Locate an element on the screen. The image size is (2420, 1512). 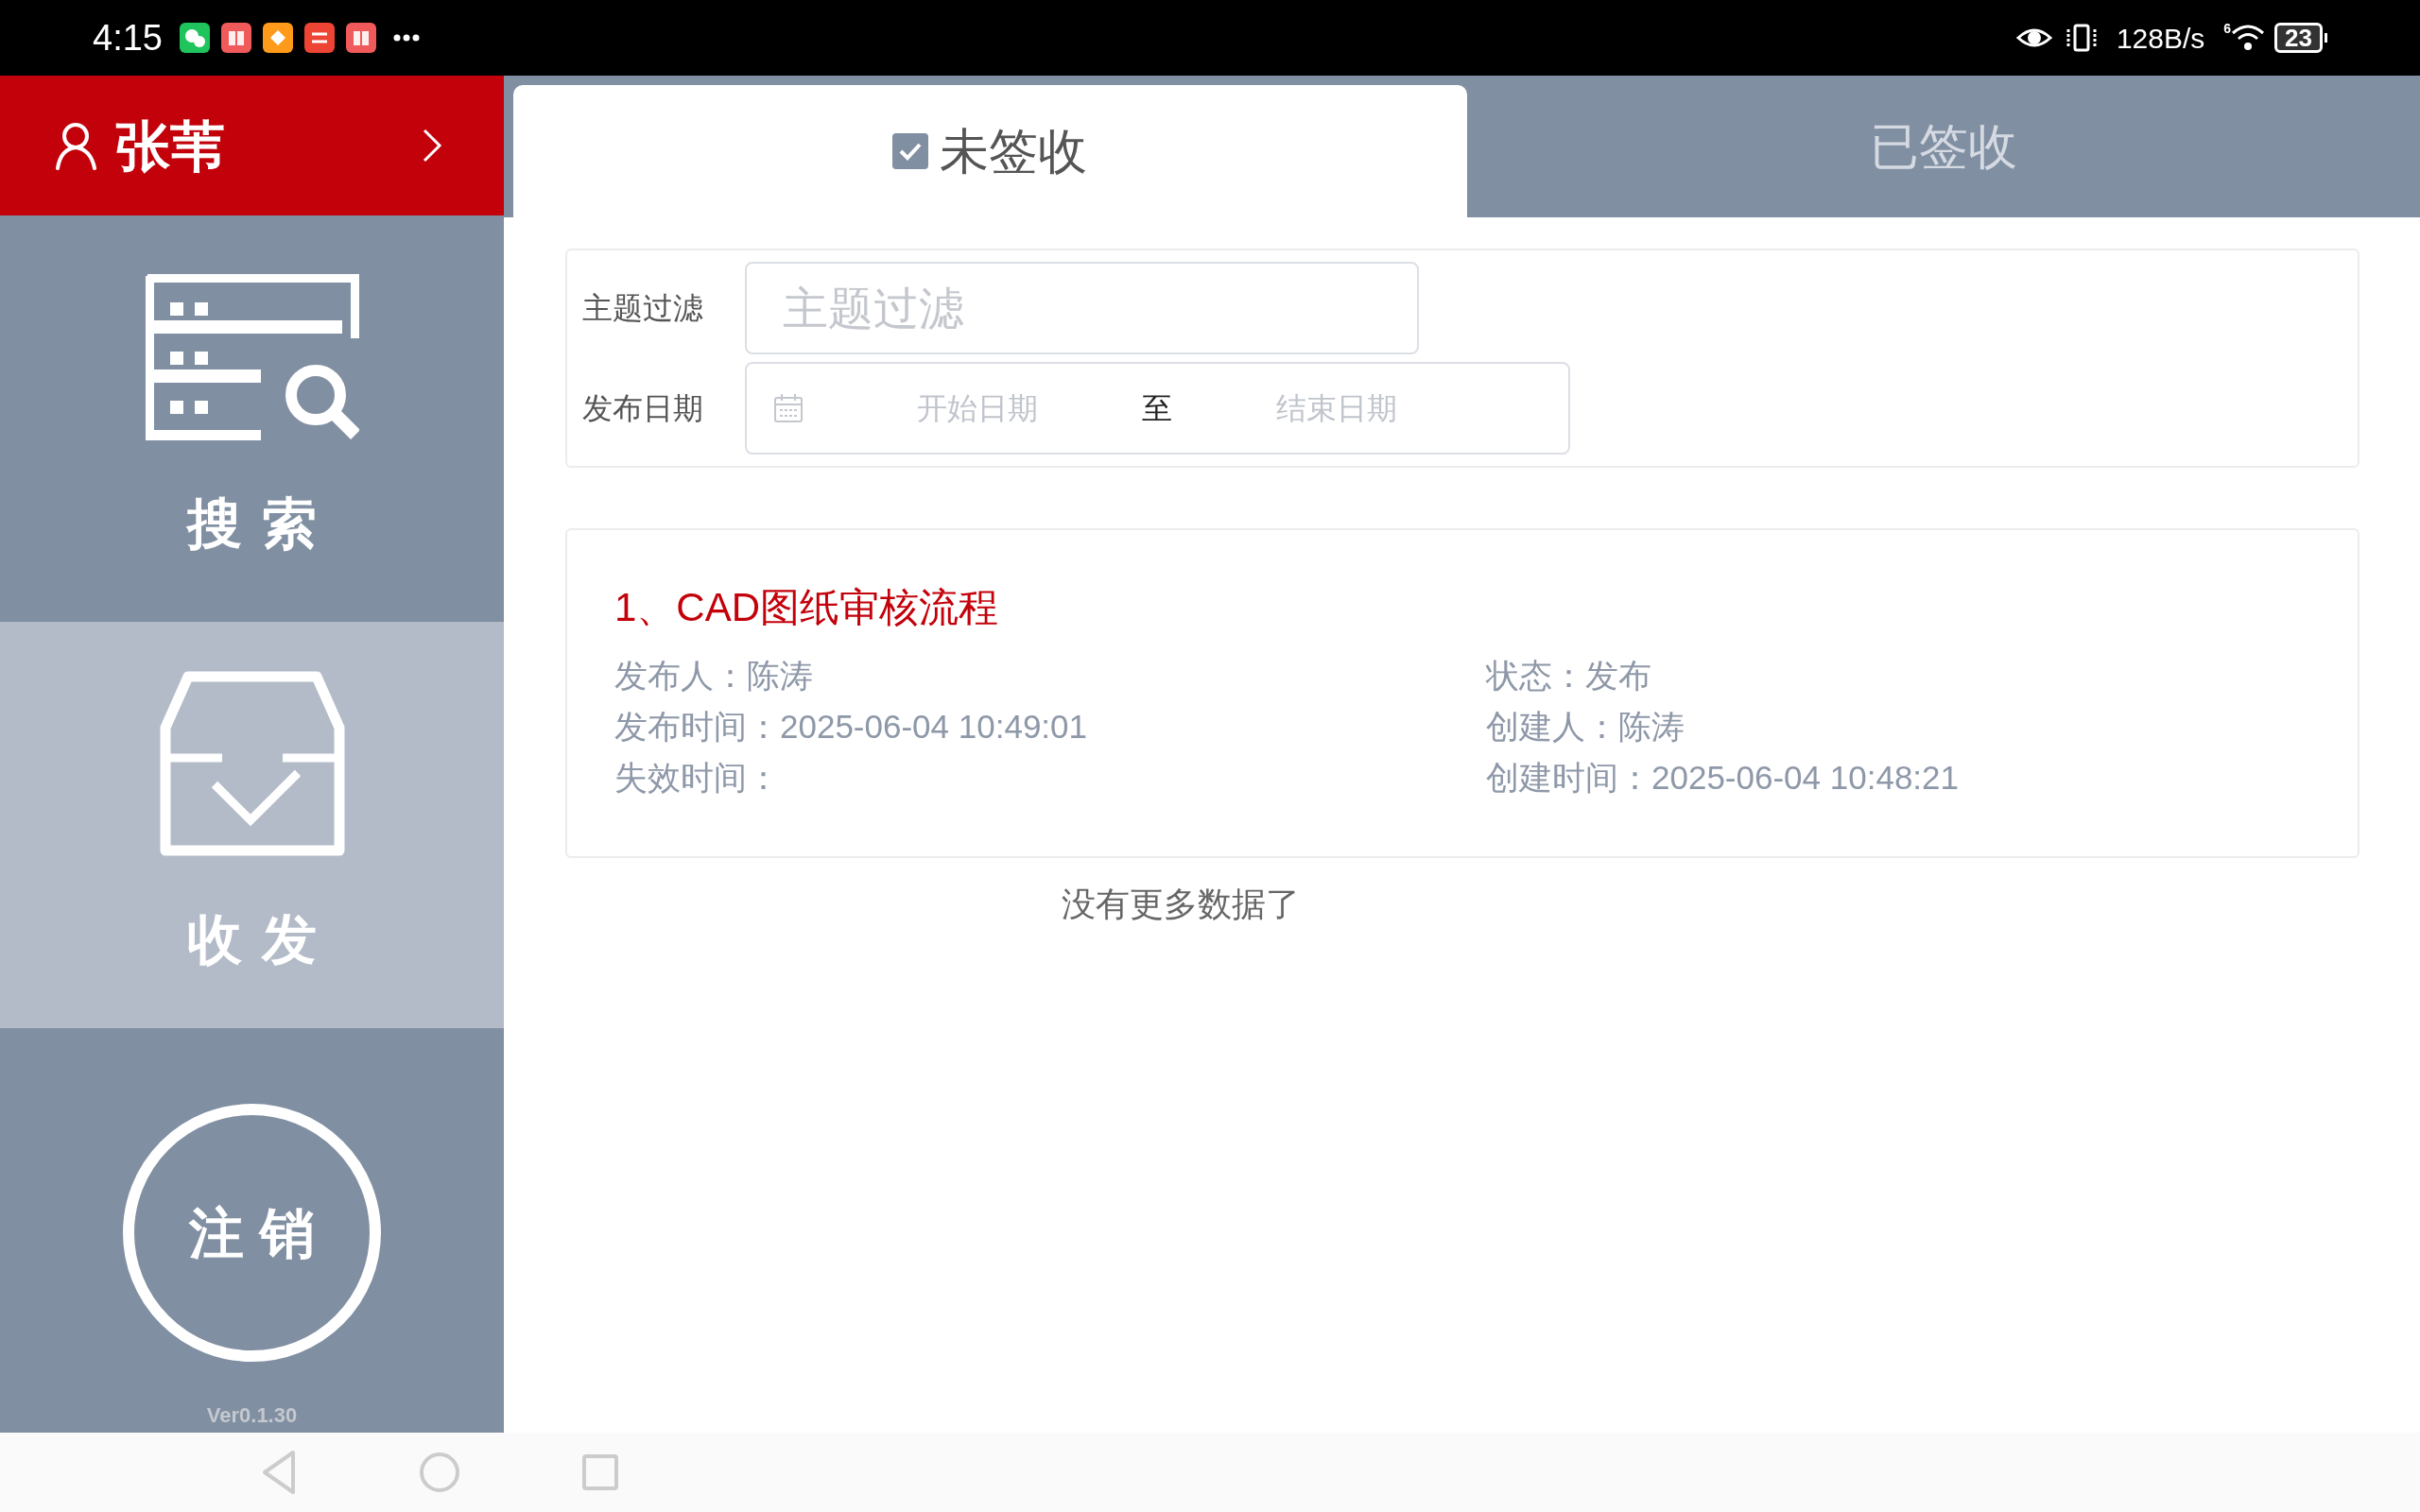
user-profile-button: 张苇 is located at coordinates (252, 145).